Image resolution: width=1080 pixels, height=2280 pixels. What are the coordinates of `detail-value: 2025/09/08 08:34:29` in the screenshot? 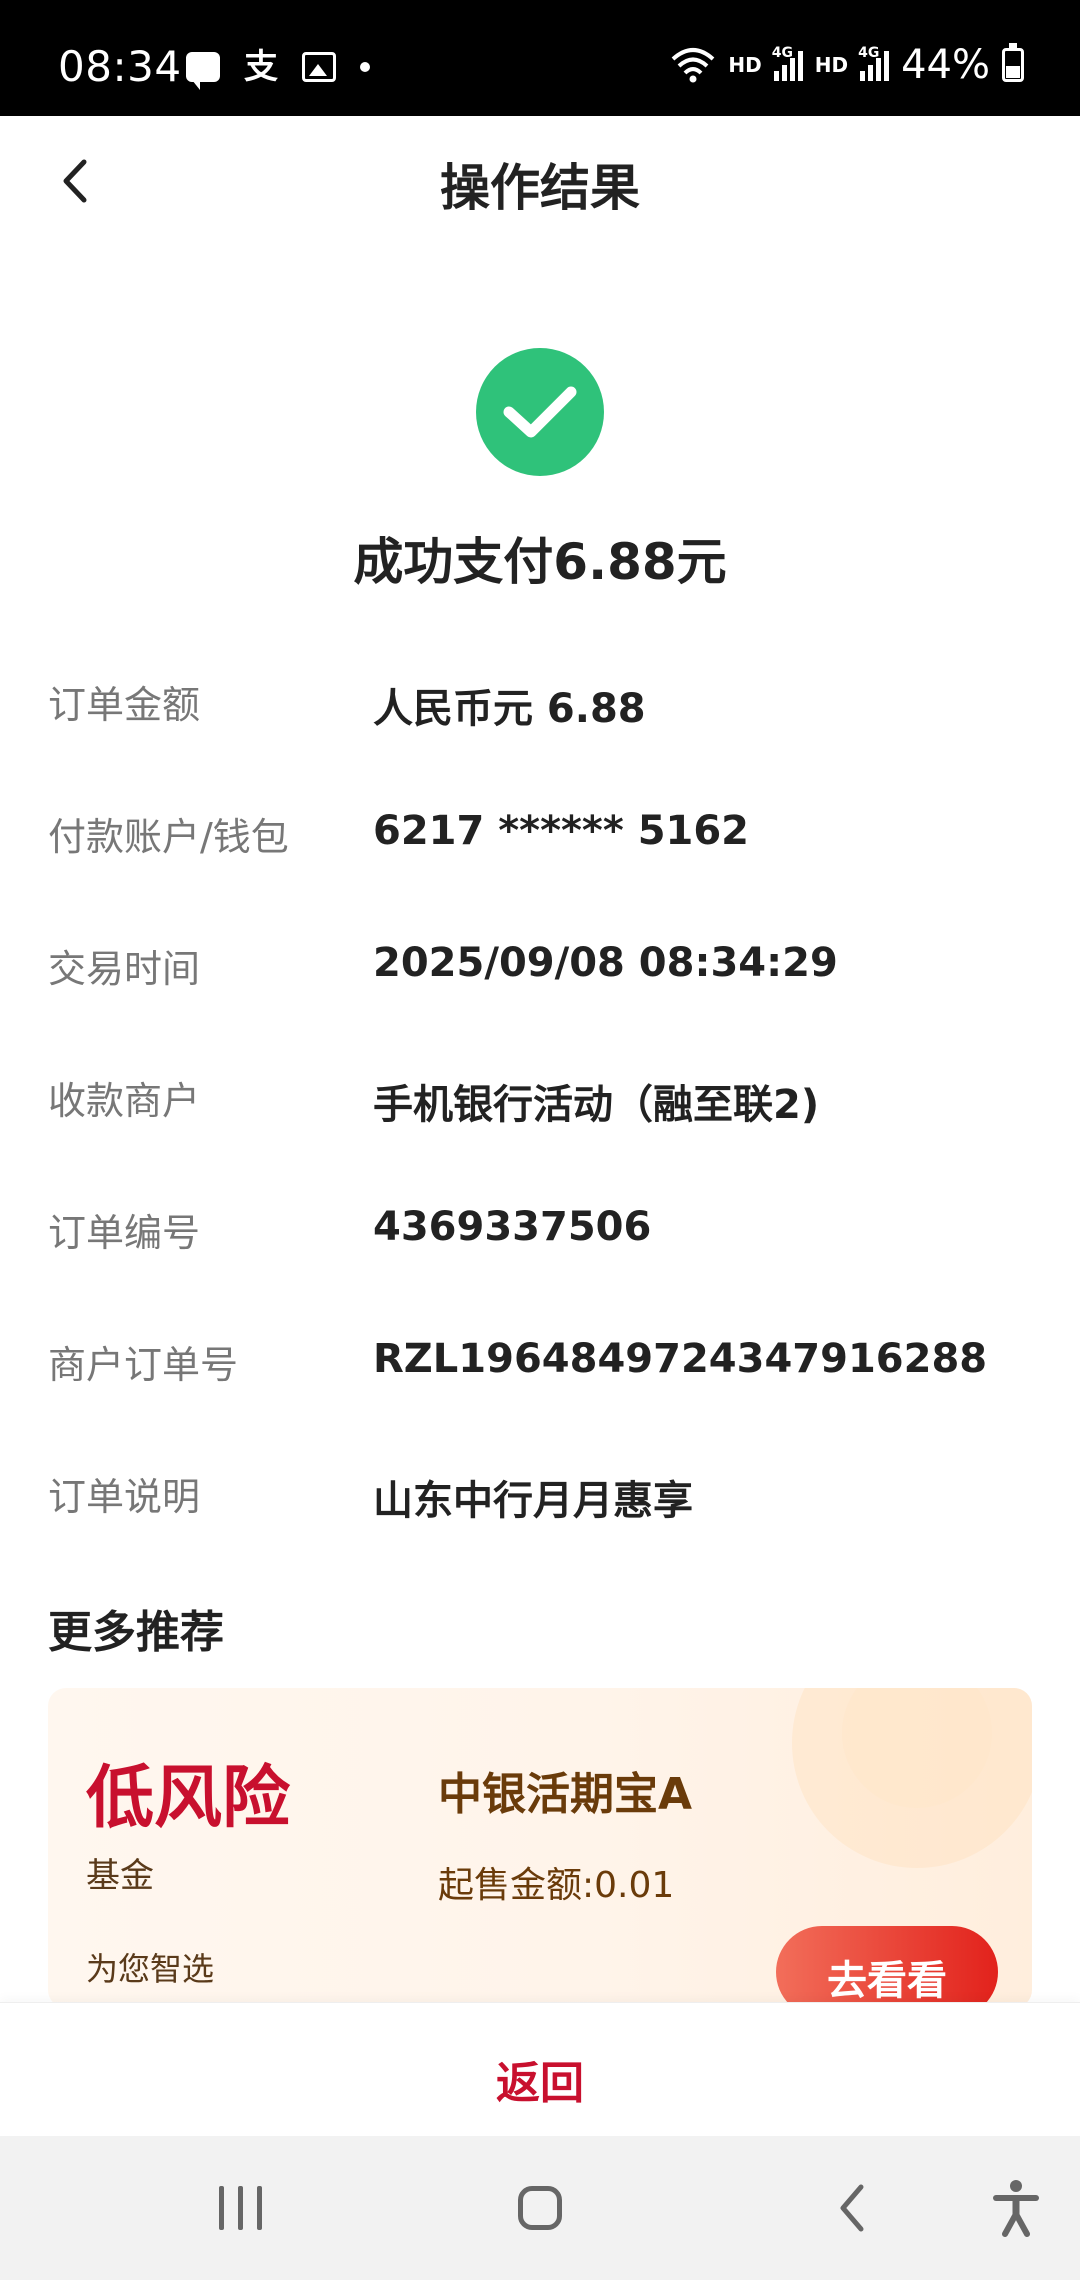 It's located at (605, 963).